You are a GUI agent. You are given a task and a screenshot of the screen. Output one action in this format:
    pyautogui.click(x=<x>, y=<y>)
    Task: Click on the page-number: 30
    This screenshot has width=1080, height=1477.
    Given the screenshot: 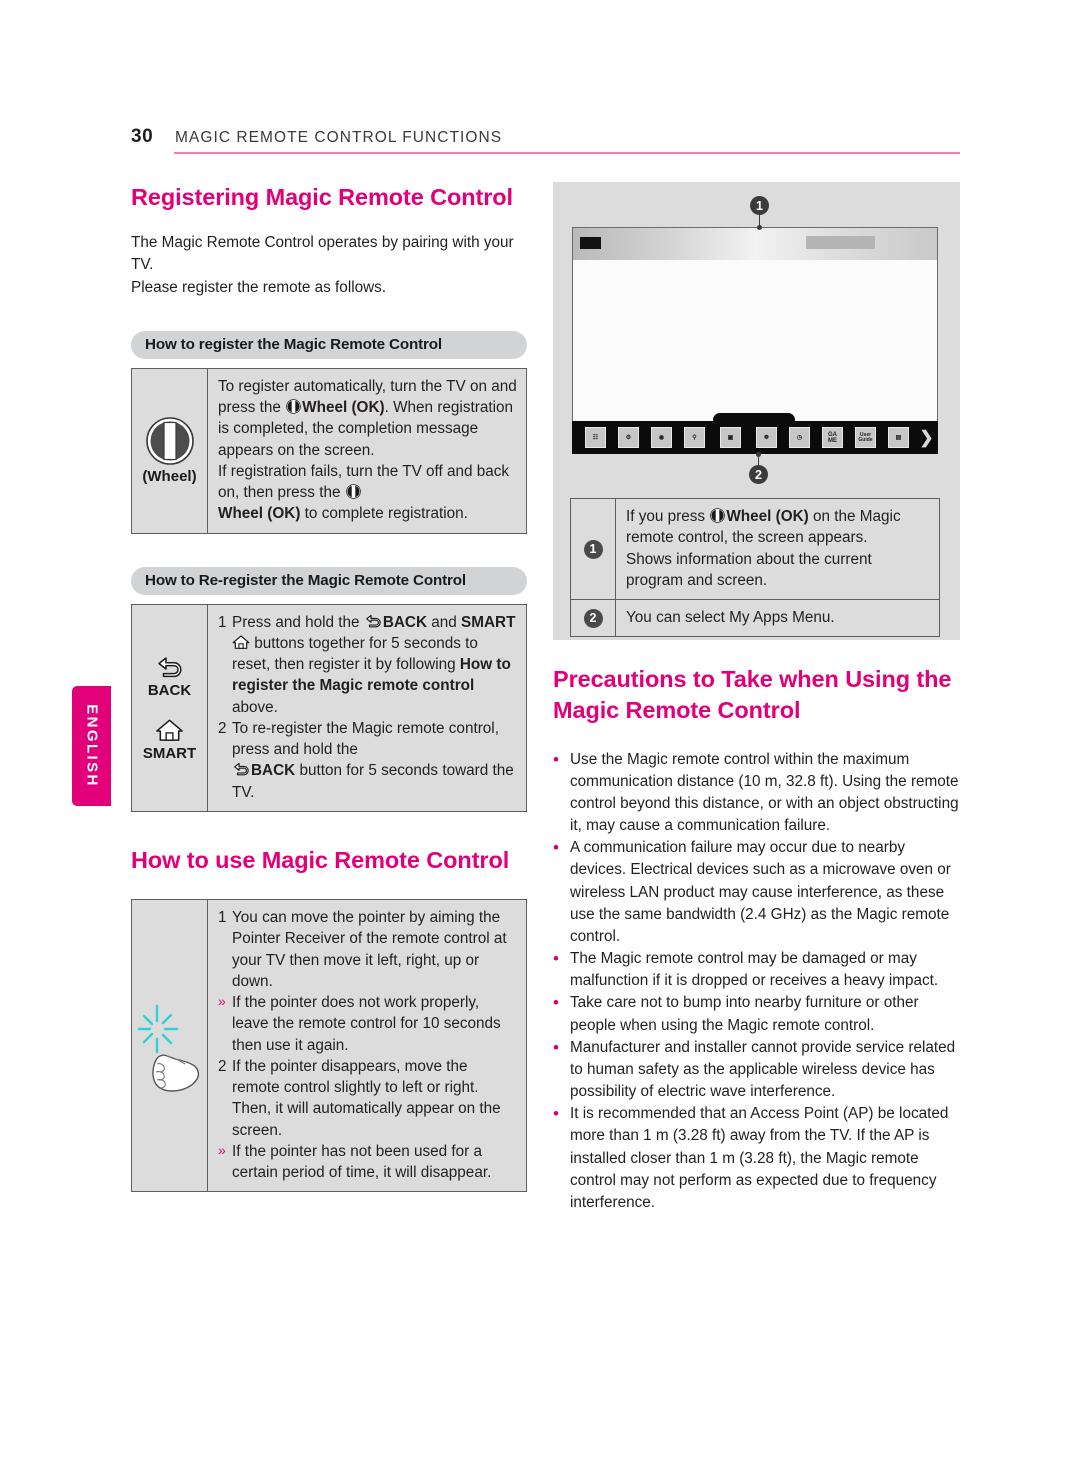 What is the action you would take?
    pyautogui.click(x=142, y=136)
    